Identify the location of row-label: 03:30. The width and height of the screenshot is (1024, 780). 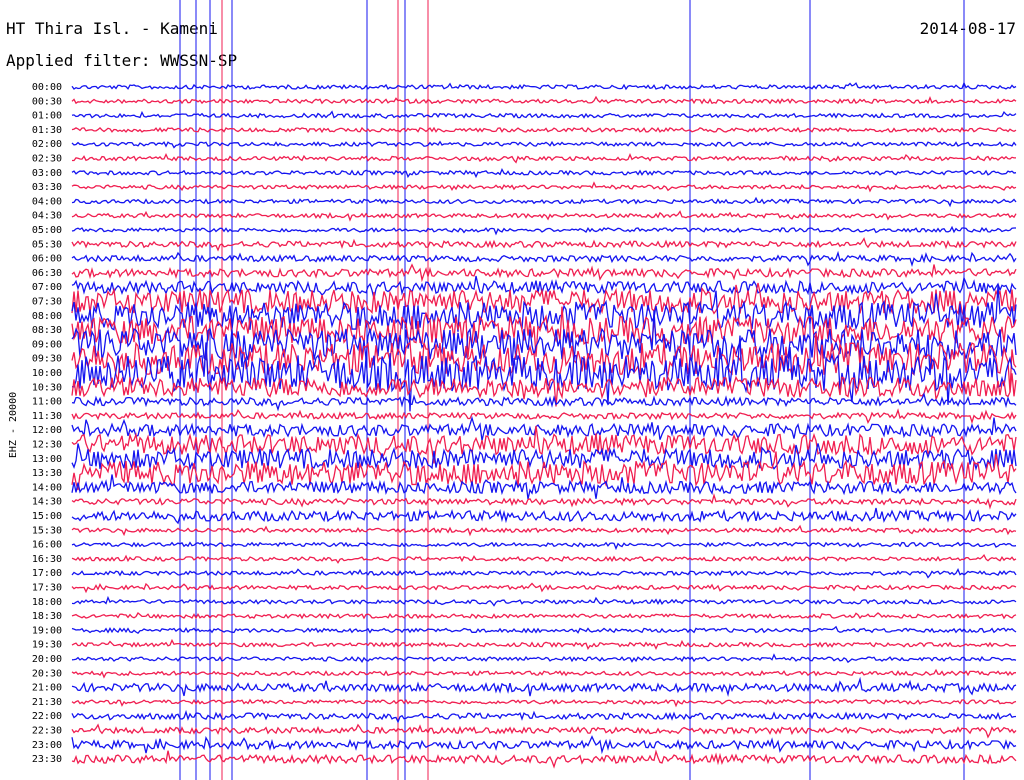
(47, 187).